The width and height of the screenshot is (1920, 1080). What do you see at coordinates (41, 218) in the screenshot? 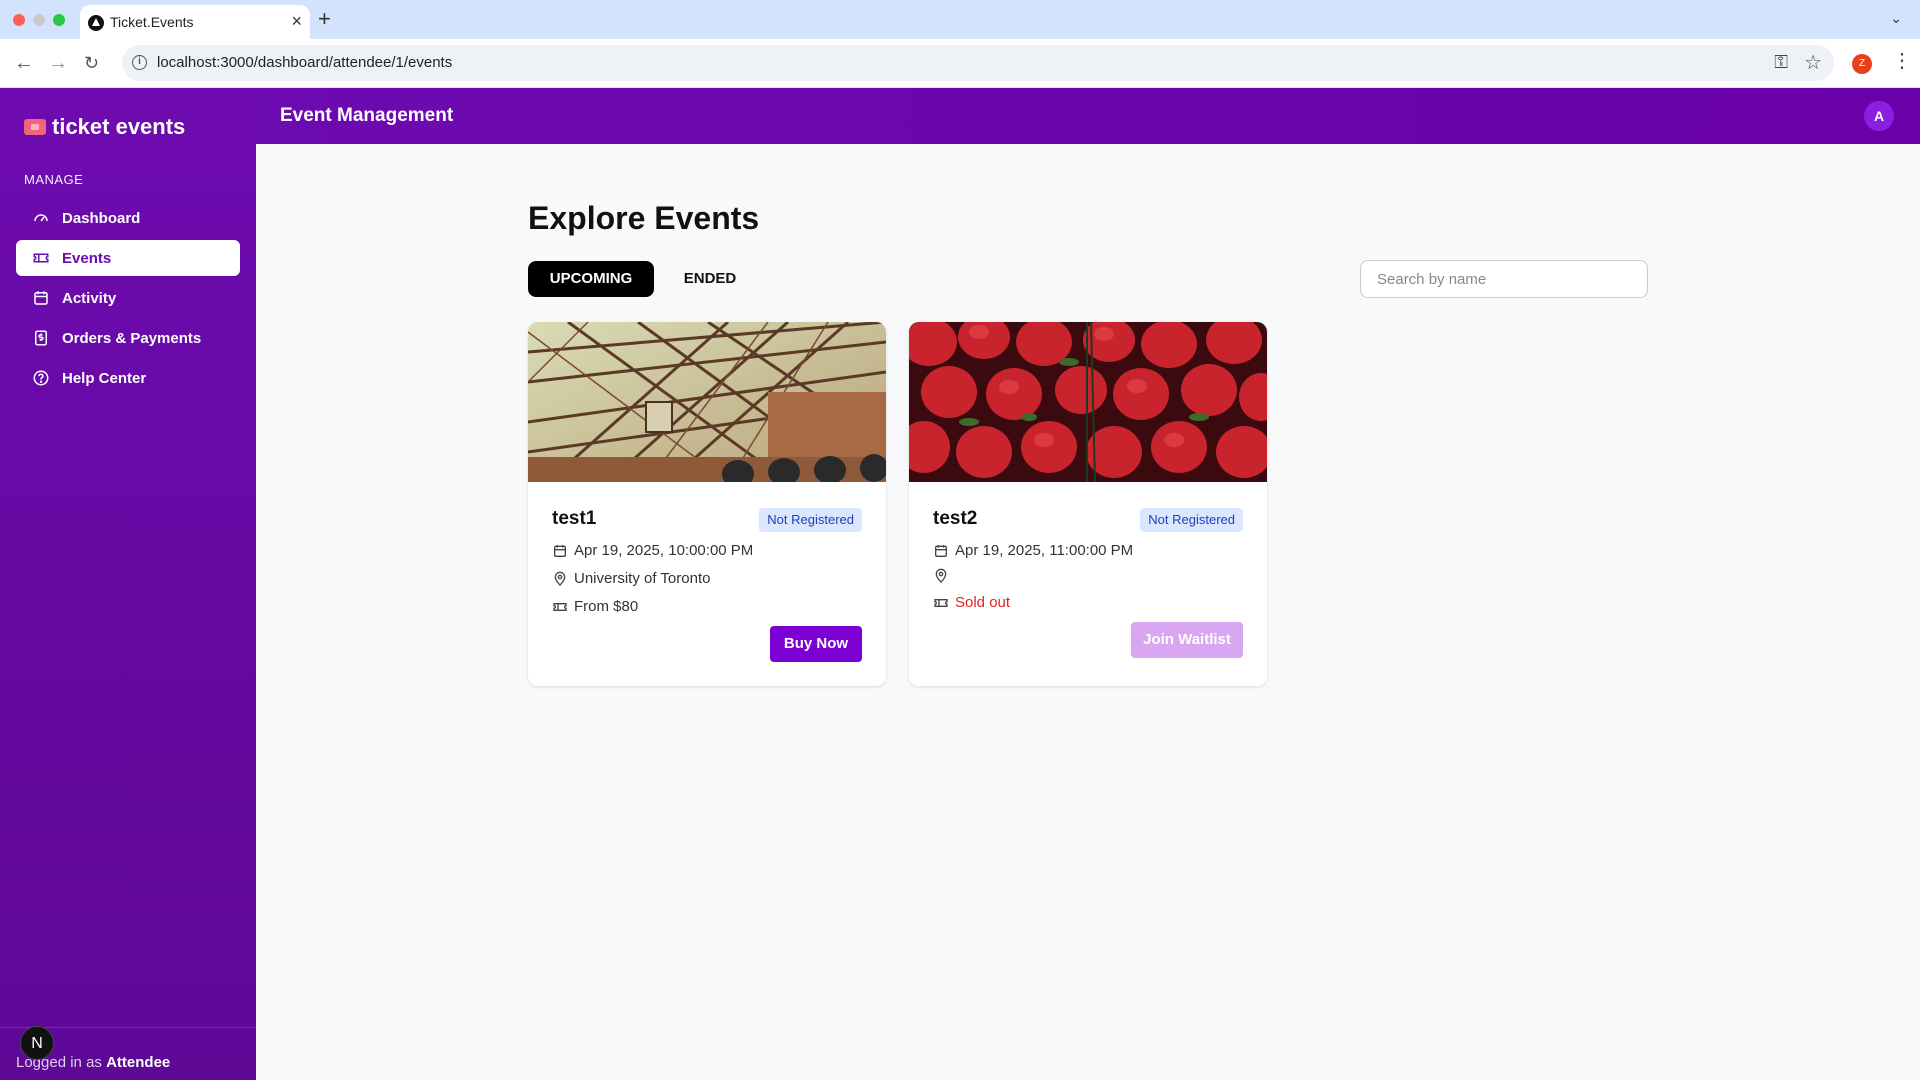
I see `gauge-icon` at bounding box center [41, 218].